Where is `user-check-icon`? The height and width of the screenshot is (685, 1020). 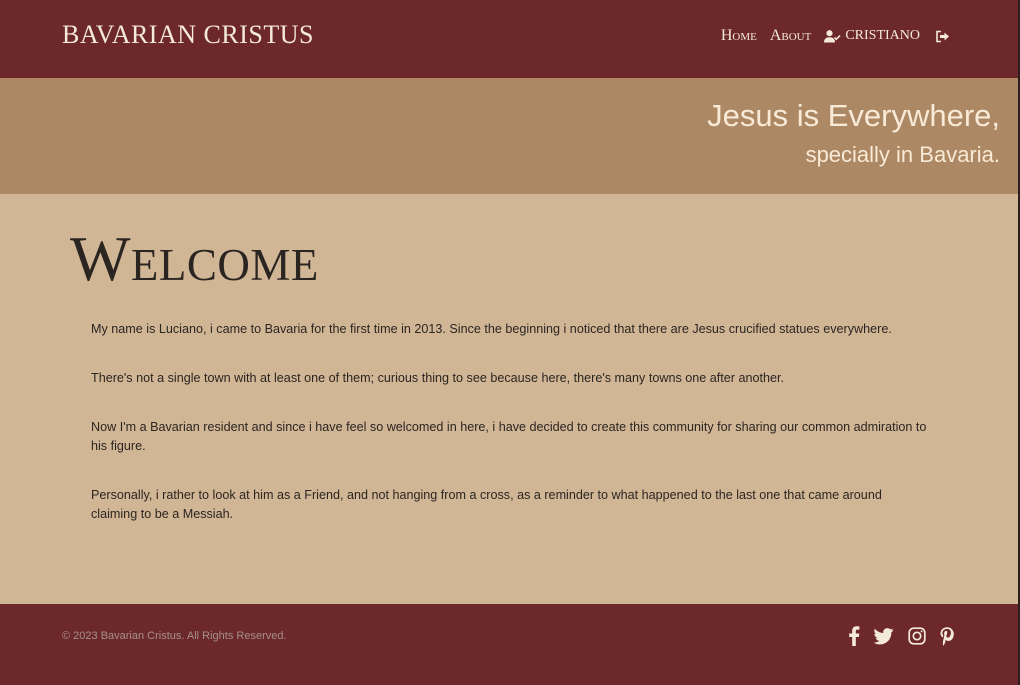
user-check-icon is located at coordinates (832, 36).